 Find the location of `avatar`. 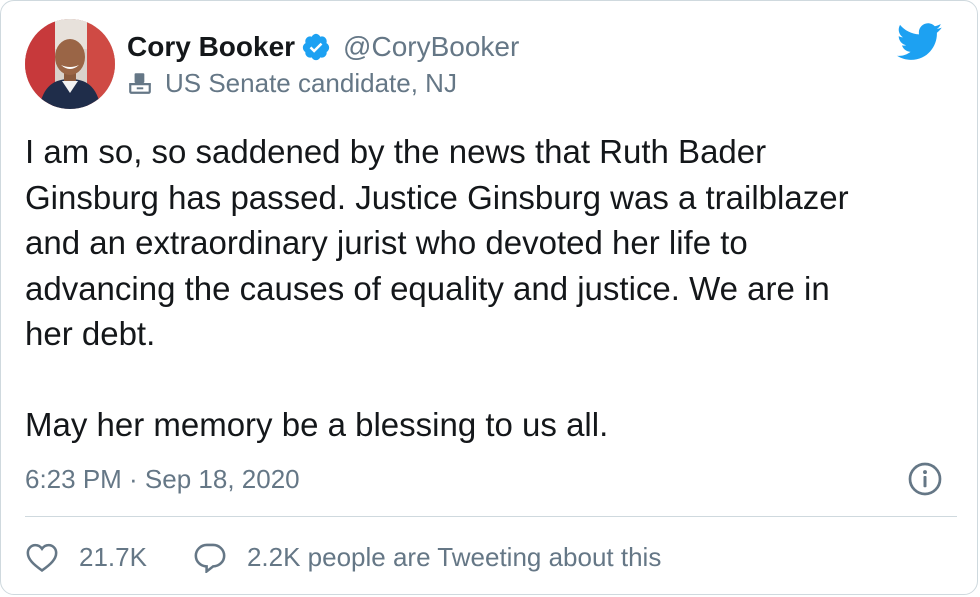

avatar is located at coordinates (70, 64).